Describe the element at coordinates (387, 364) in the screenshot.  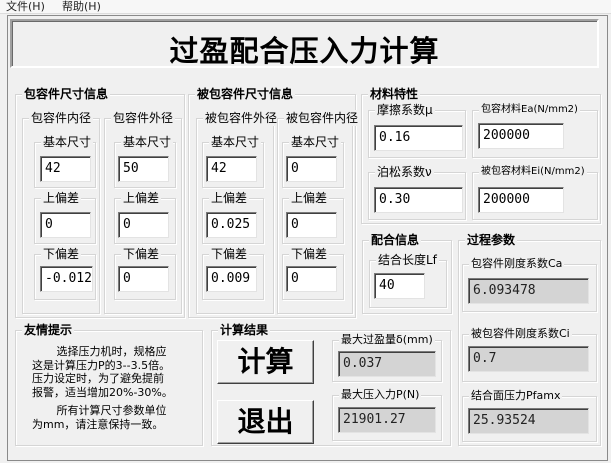
I see `max-interference-output: 0.037` at that location.